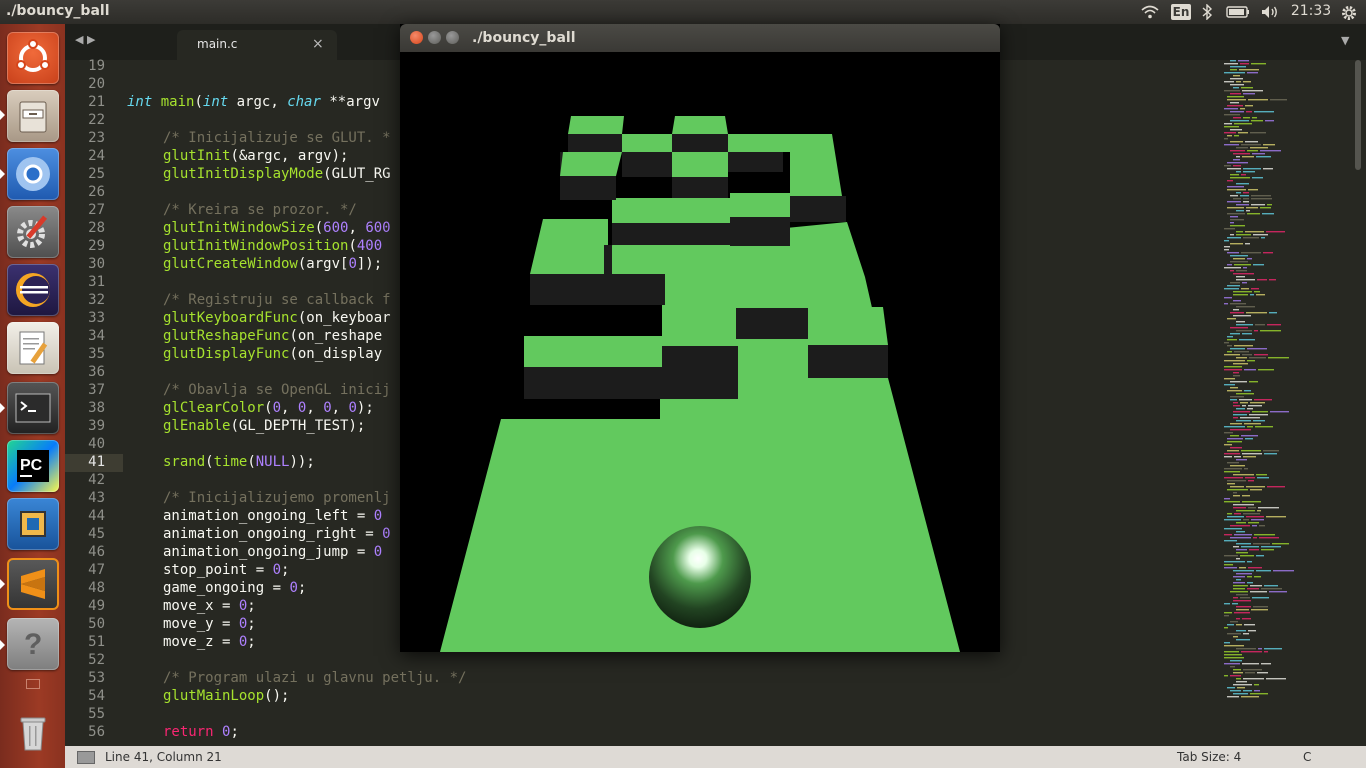 This screenshot has height=768, width=1366. Describe the element at coordinates (1345, 40) in the screenshot. I see `tab-dropdown-icon: ▼` at that location.